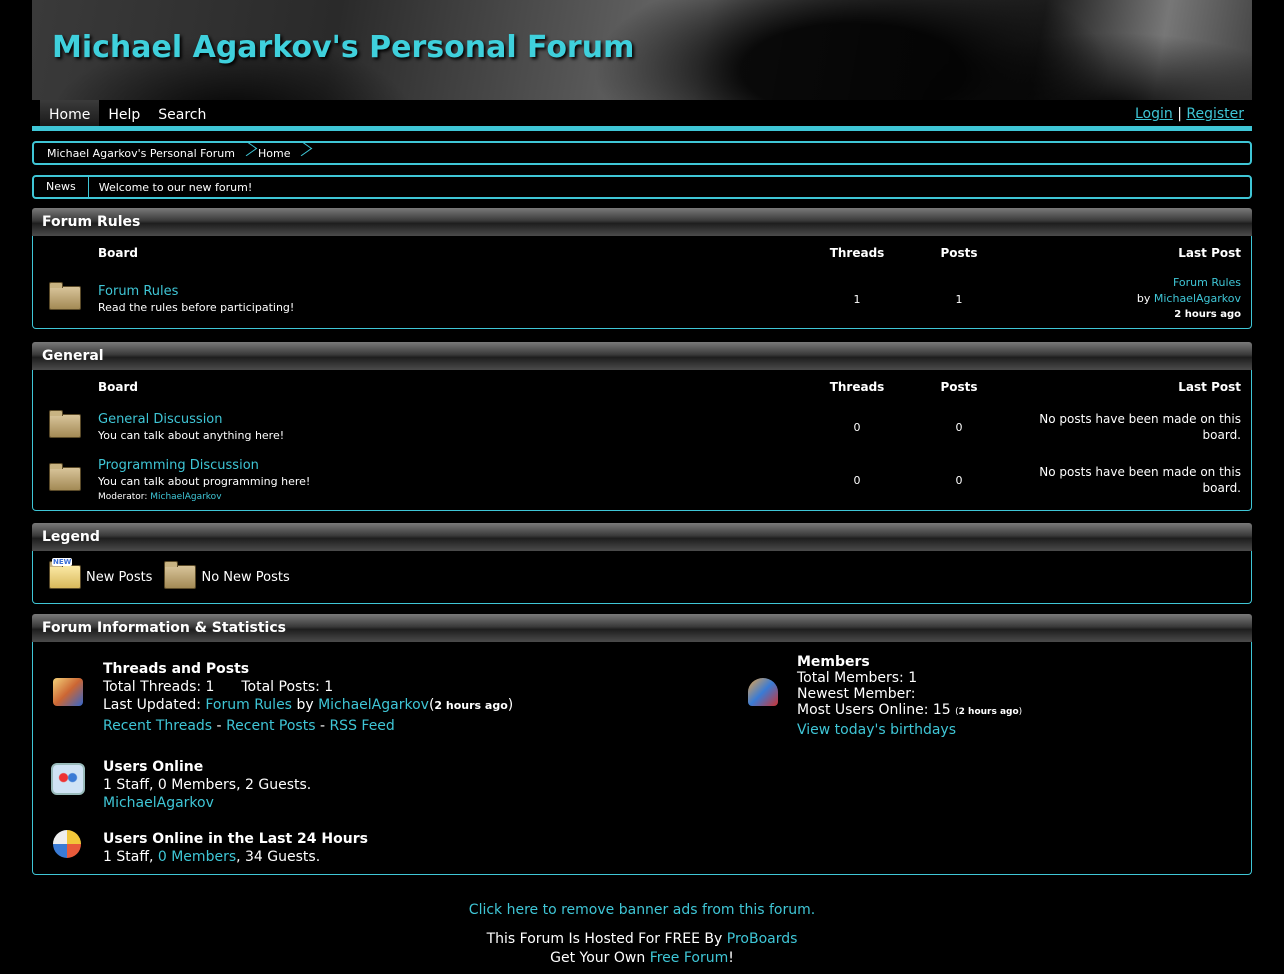 This screenshot has height=974, width=1284. I want to click on thread-post-totals: Total Threads: 1 Total Posts: 1, so click(308, 687).